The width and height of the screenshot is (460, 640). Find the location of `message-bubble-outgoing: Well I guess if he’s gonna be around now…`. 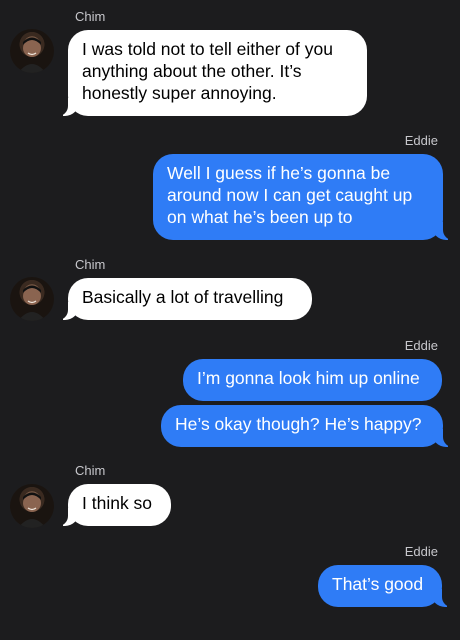

message-bubble-outgoing: Well I guess if he’s gonna be around now… is located at coordinates (303, 197).